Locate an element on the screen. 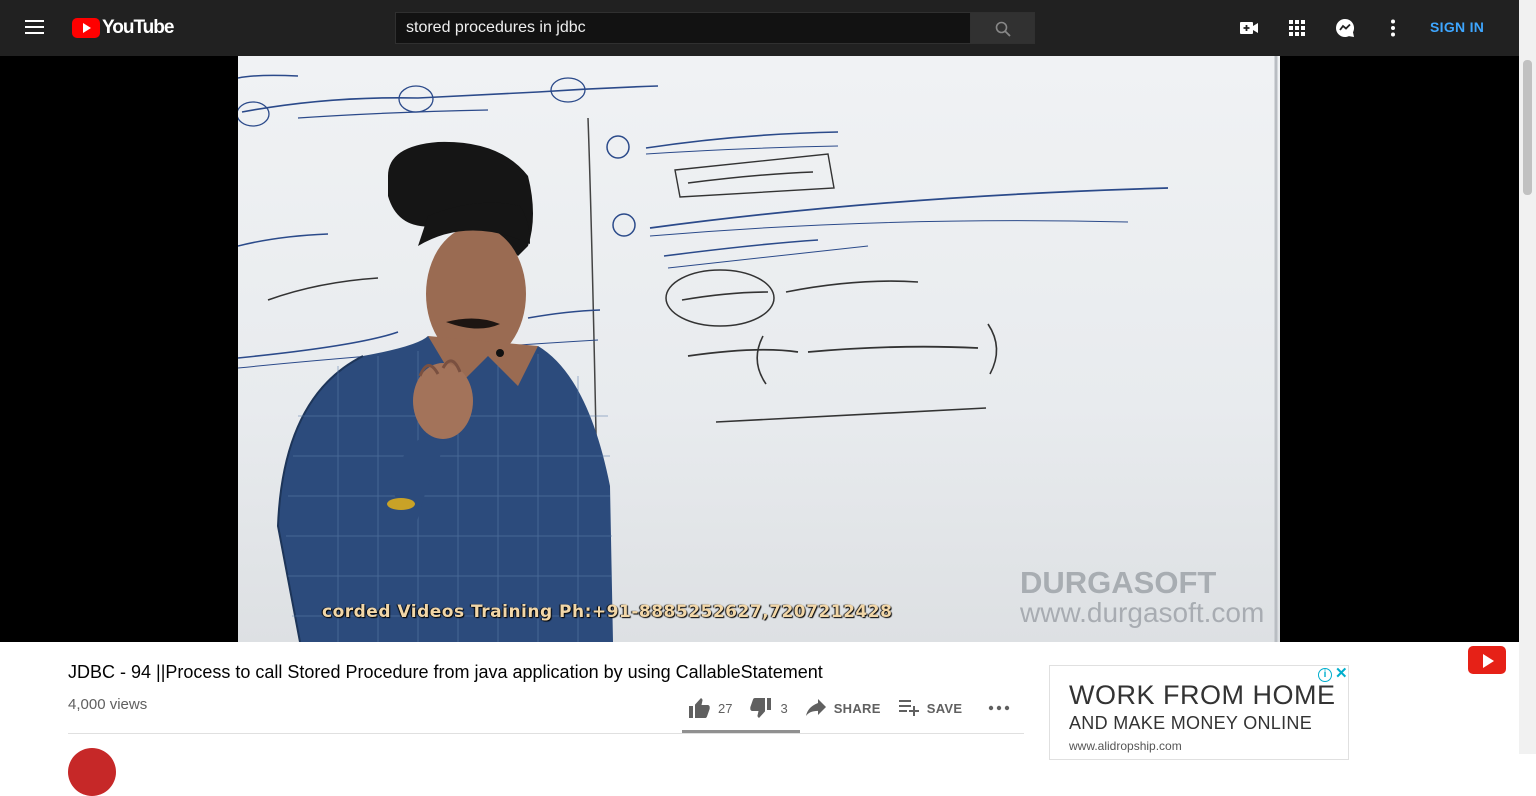 This screenshot has width=1536, height=796. thumbs-up-icon is located at coordinates (699, 708).